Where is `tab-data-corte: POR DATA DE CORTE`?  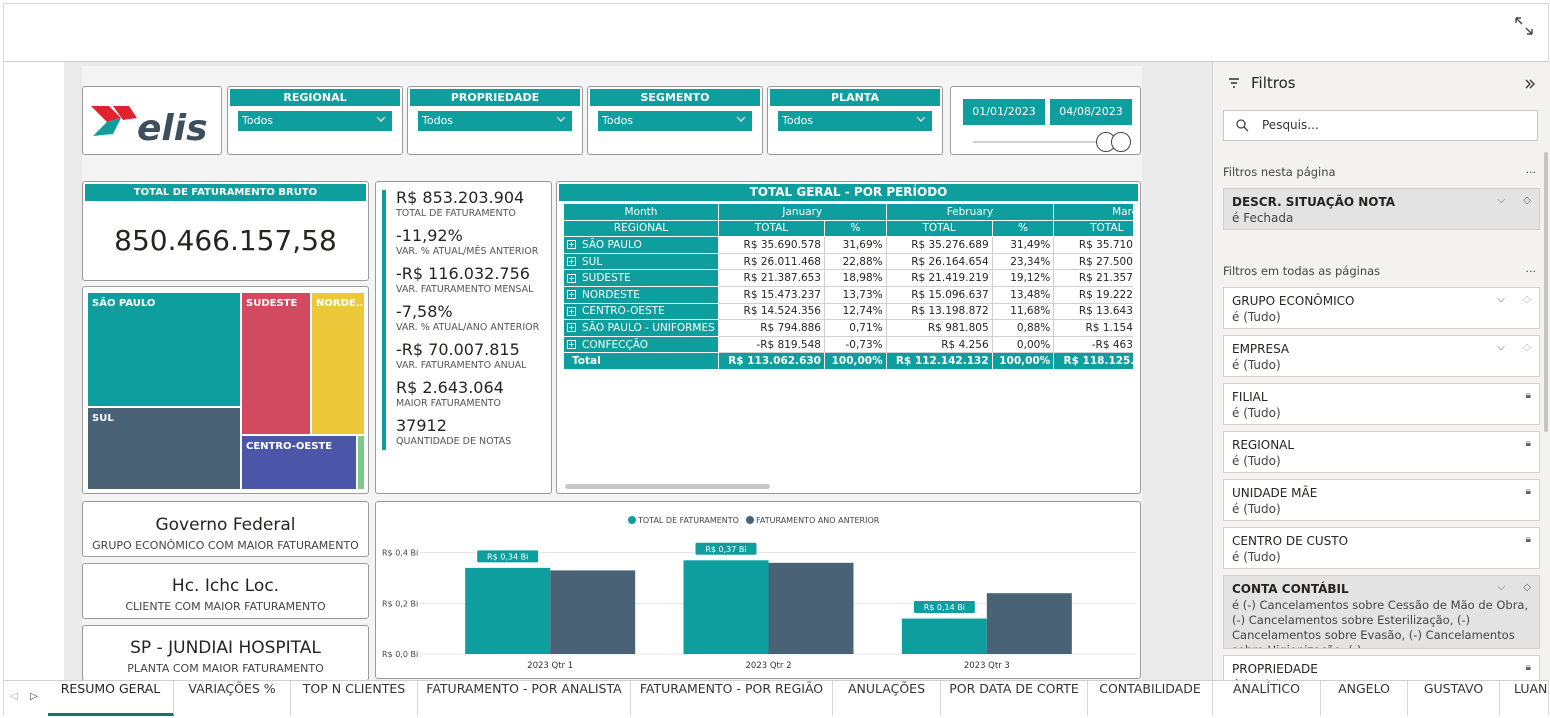
tab-data-corte: POR DATA DE CORTE is located at coordinates (1014, 698).